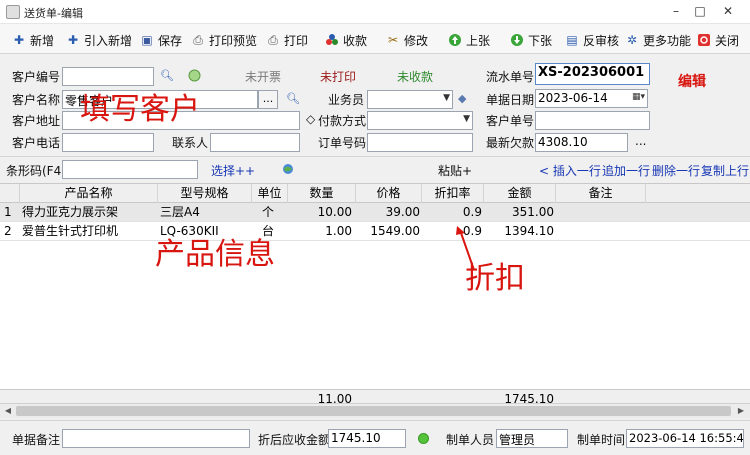 This screenshot has width=750, height=455. Describe the element at coordinates (36, 440) in the screenshot. I see `remark-label: 单据备注` at that location.